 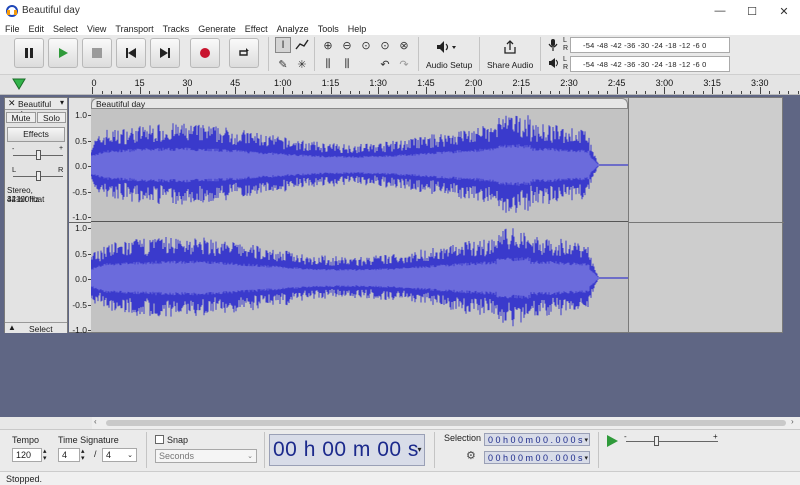 I want to click on skip-to-end-button, so click(x=165, y=53).